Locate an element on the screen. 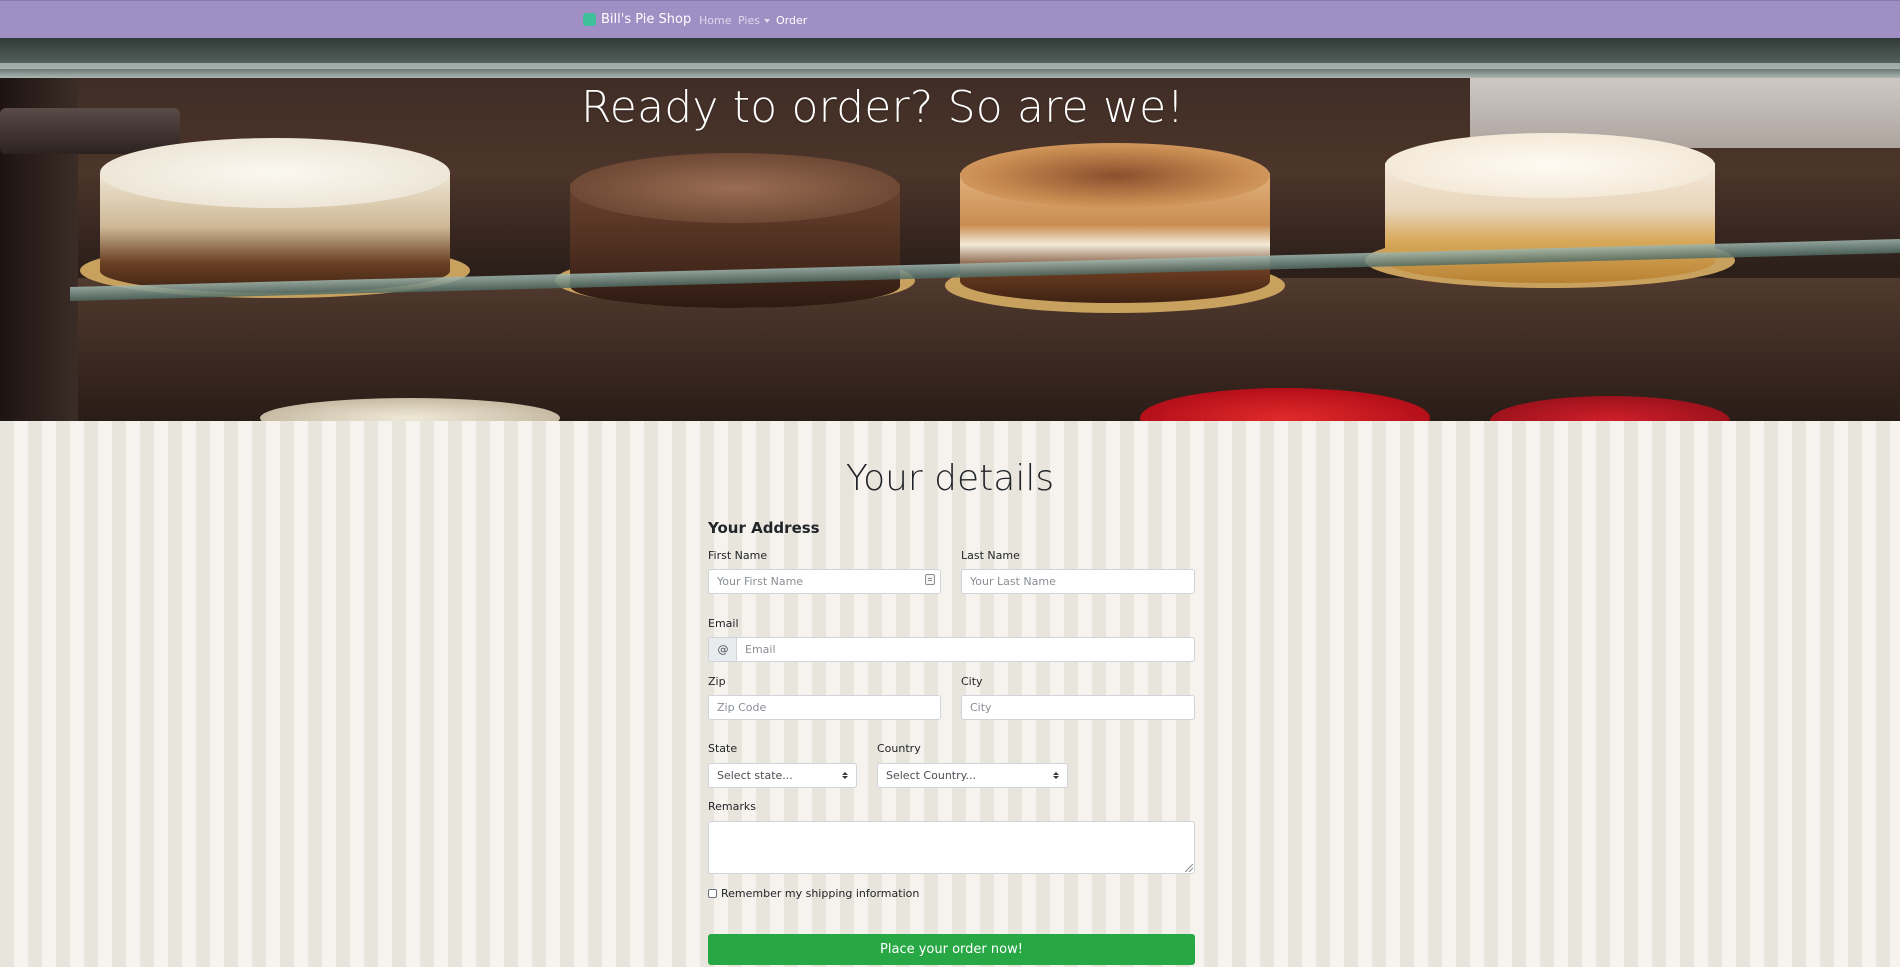 The image size is (1900, 967). form-section-heading: Your Address is located at coordinates (764, 528).